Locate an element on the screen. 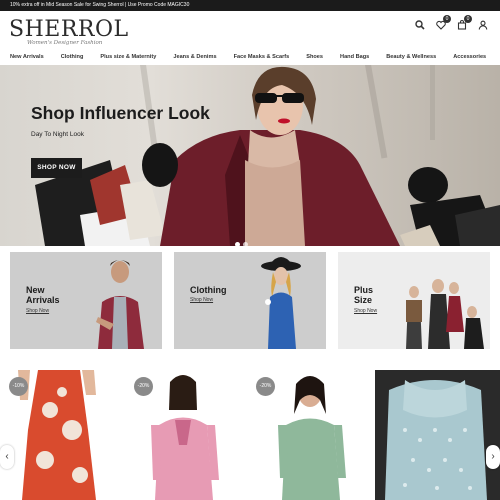  product-card is located at coordinates (437, 435).